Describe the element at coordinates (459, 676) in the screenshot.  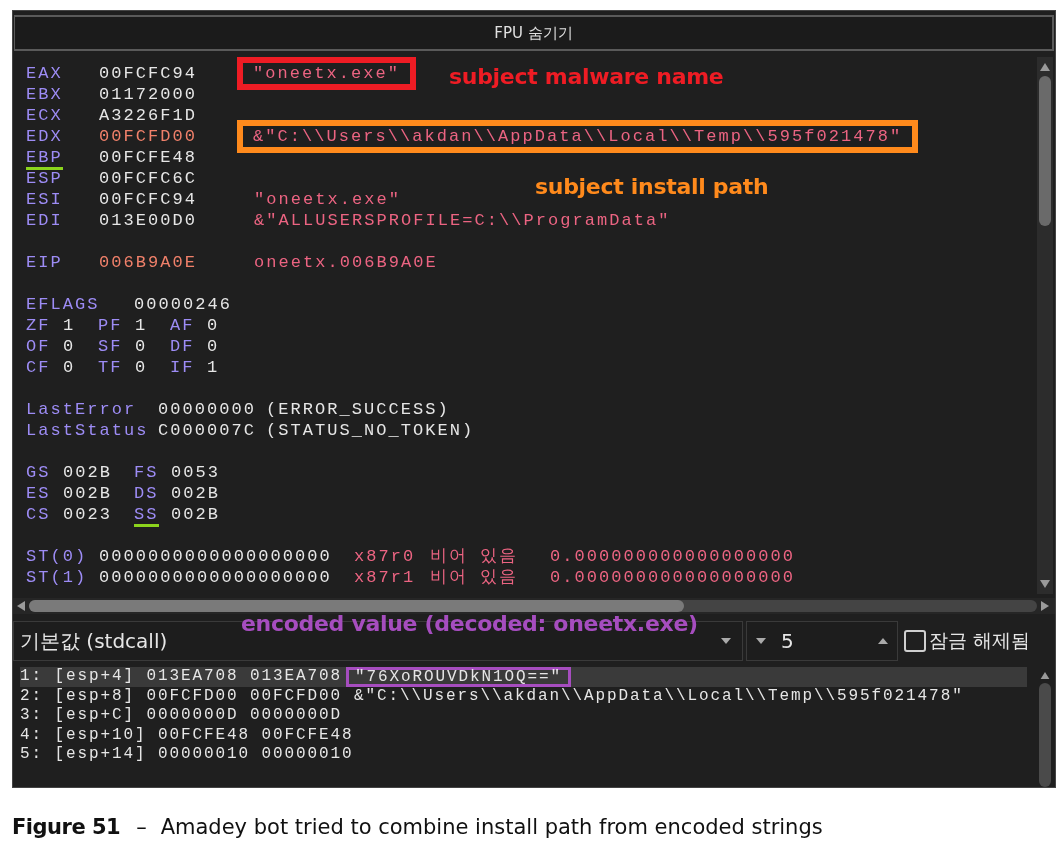
I see `highlighted-string: "76XoROUVDkN1OQ=="` at that location.